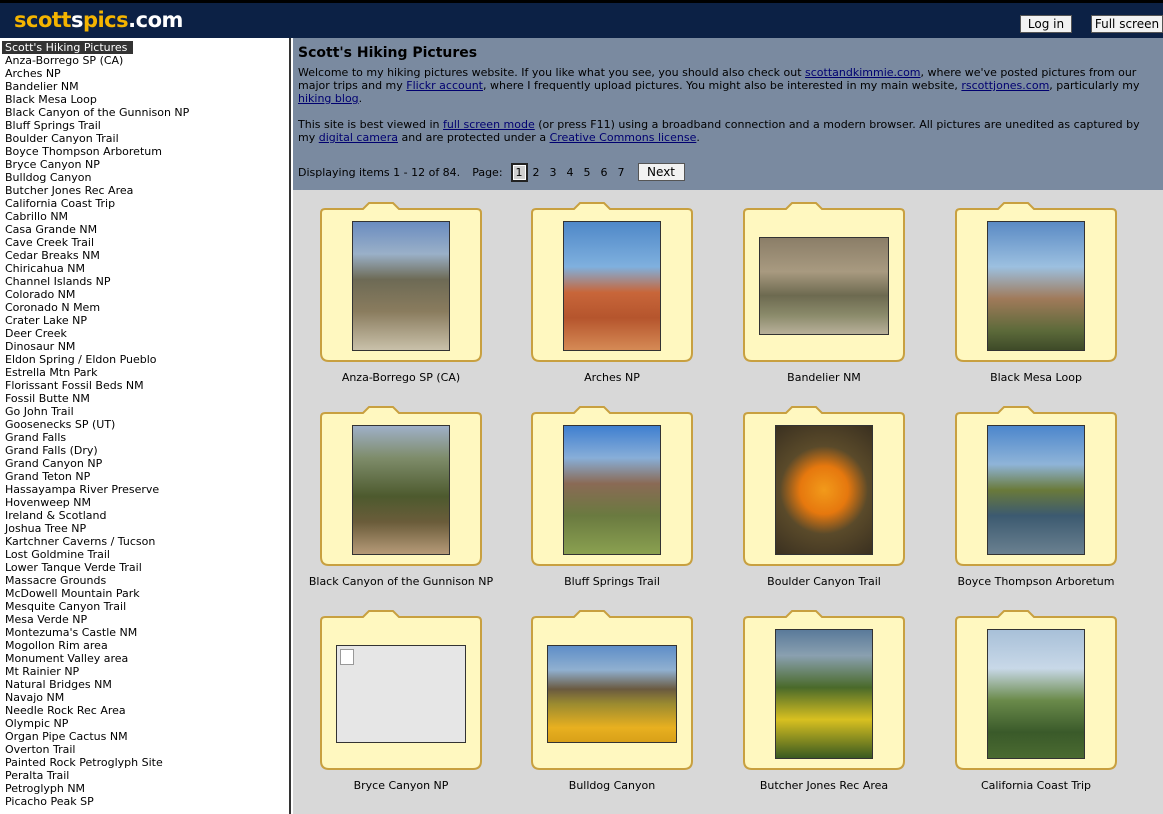  I want to click on login-button: Log in, so click(1046, 24).